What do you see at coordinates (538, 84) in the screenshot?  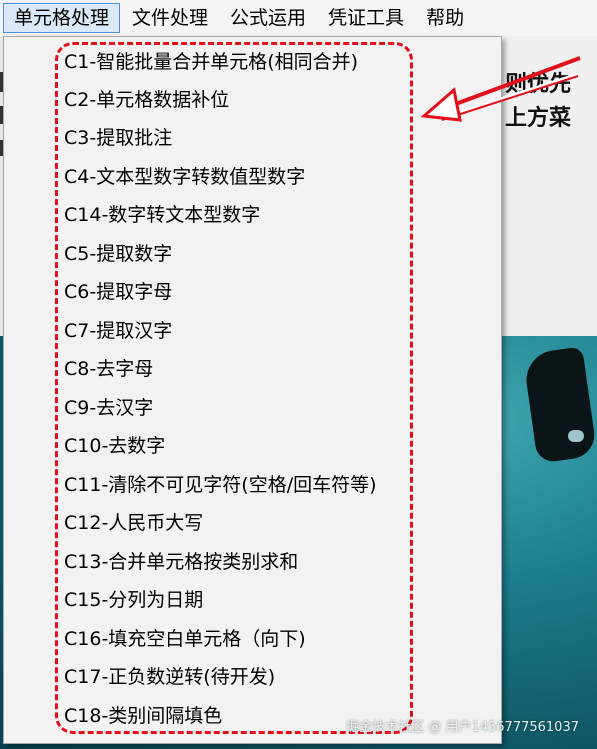 I see `background-text-line: 则优先` at bounding box center [538, 84].